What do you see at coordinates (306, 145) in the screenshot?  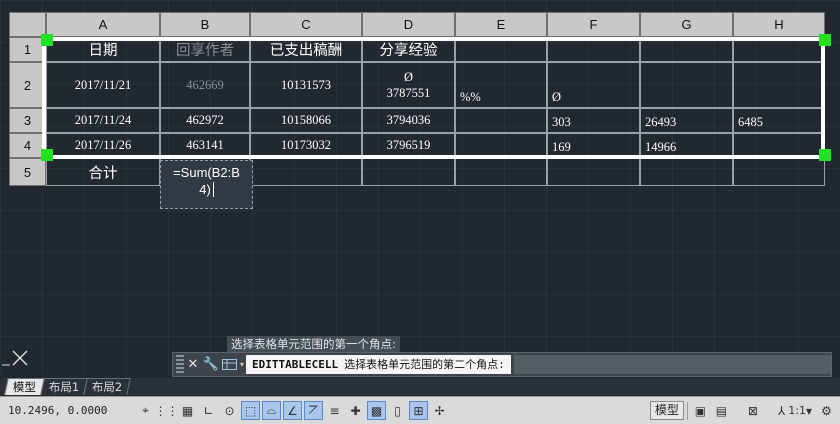 I see `table-cell-c4: 10173032` at bounding box center [306, 145].